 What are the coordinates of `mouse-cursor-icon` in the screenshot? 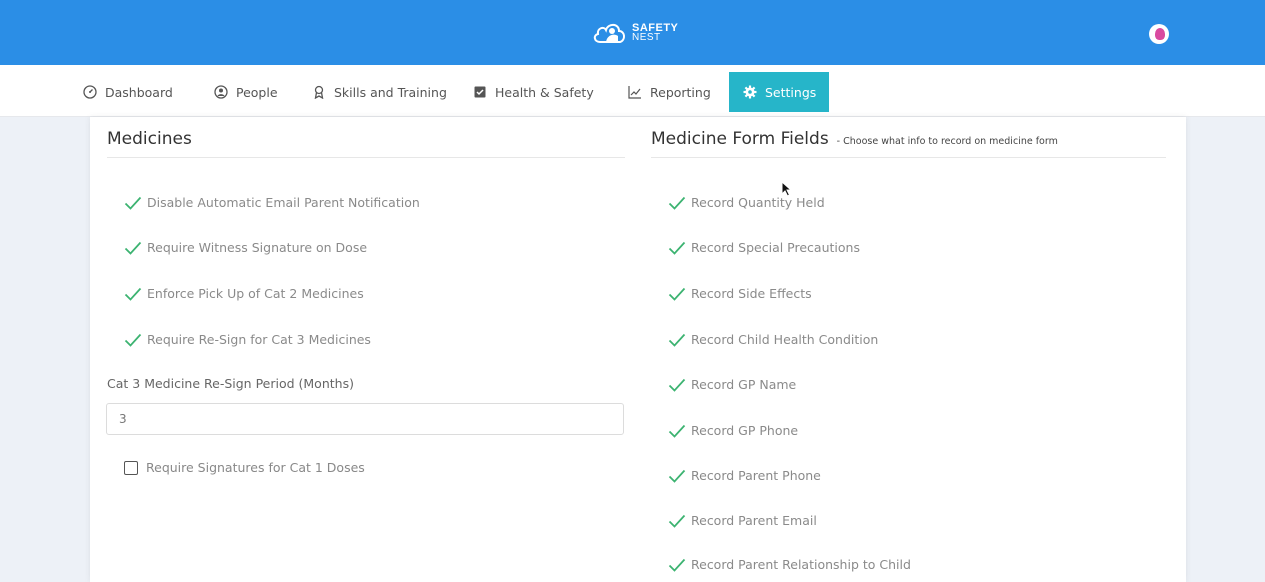 It's located at (787, 189).